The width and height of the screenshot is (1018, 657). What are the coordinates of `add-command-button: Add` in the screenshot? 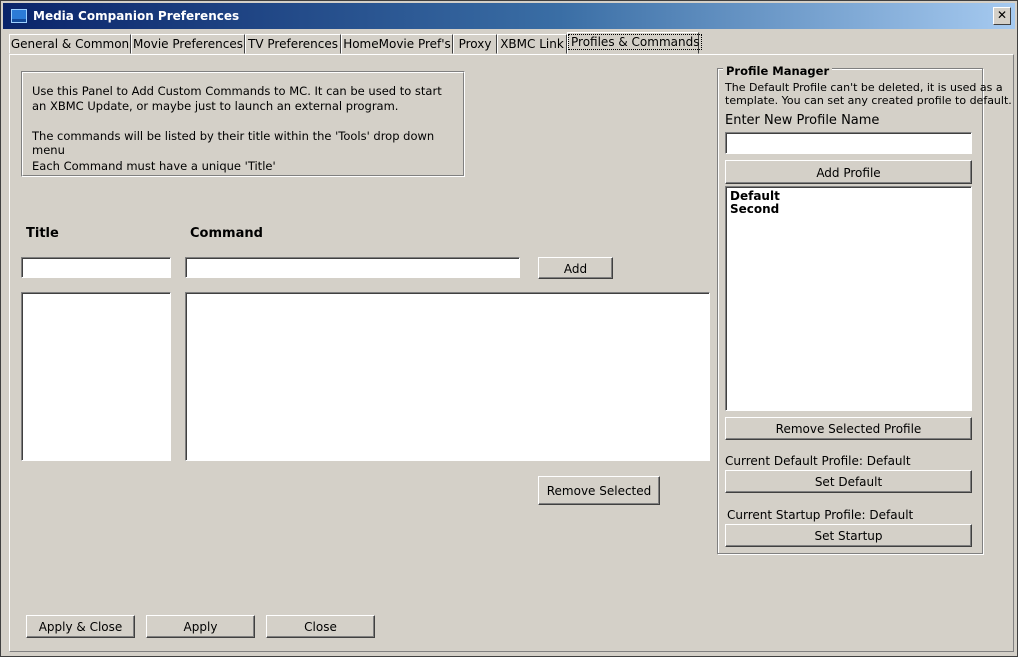 It's located at (575, 268).